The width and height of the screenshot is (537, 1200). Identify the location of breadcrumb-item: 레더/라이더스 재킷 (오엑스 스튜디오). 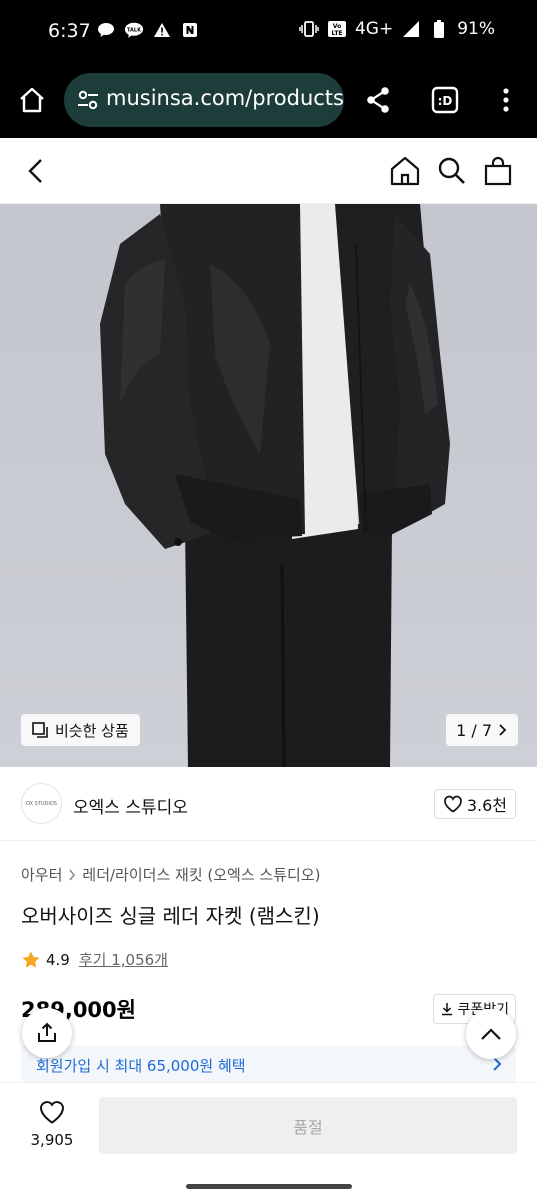
(201, 874).